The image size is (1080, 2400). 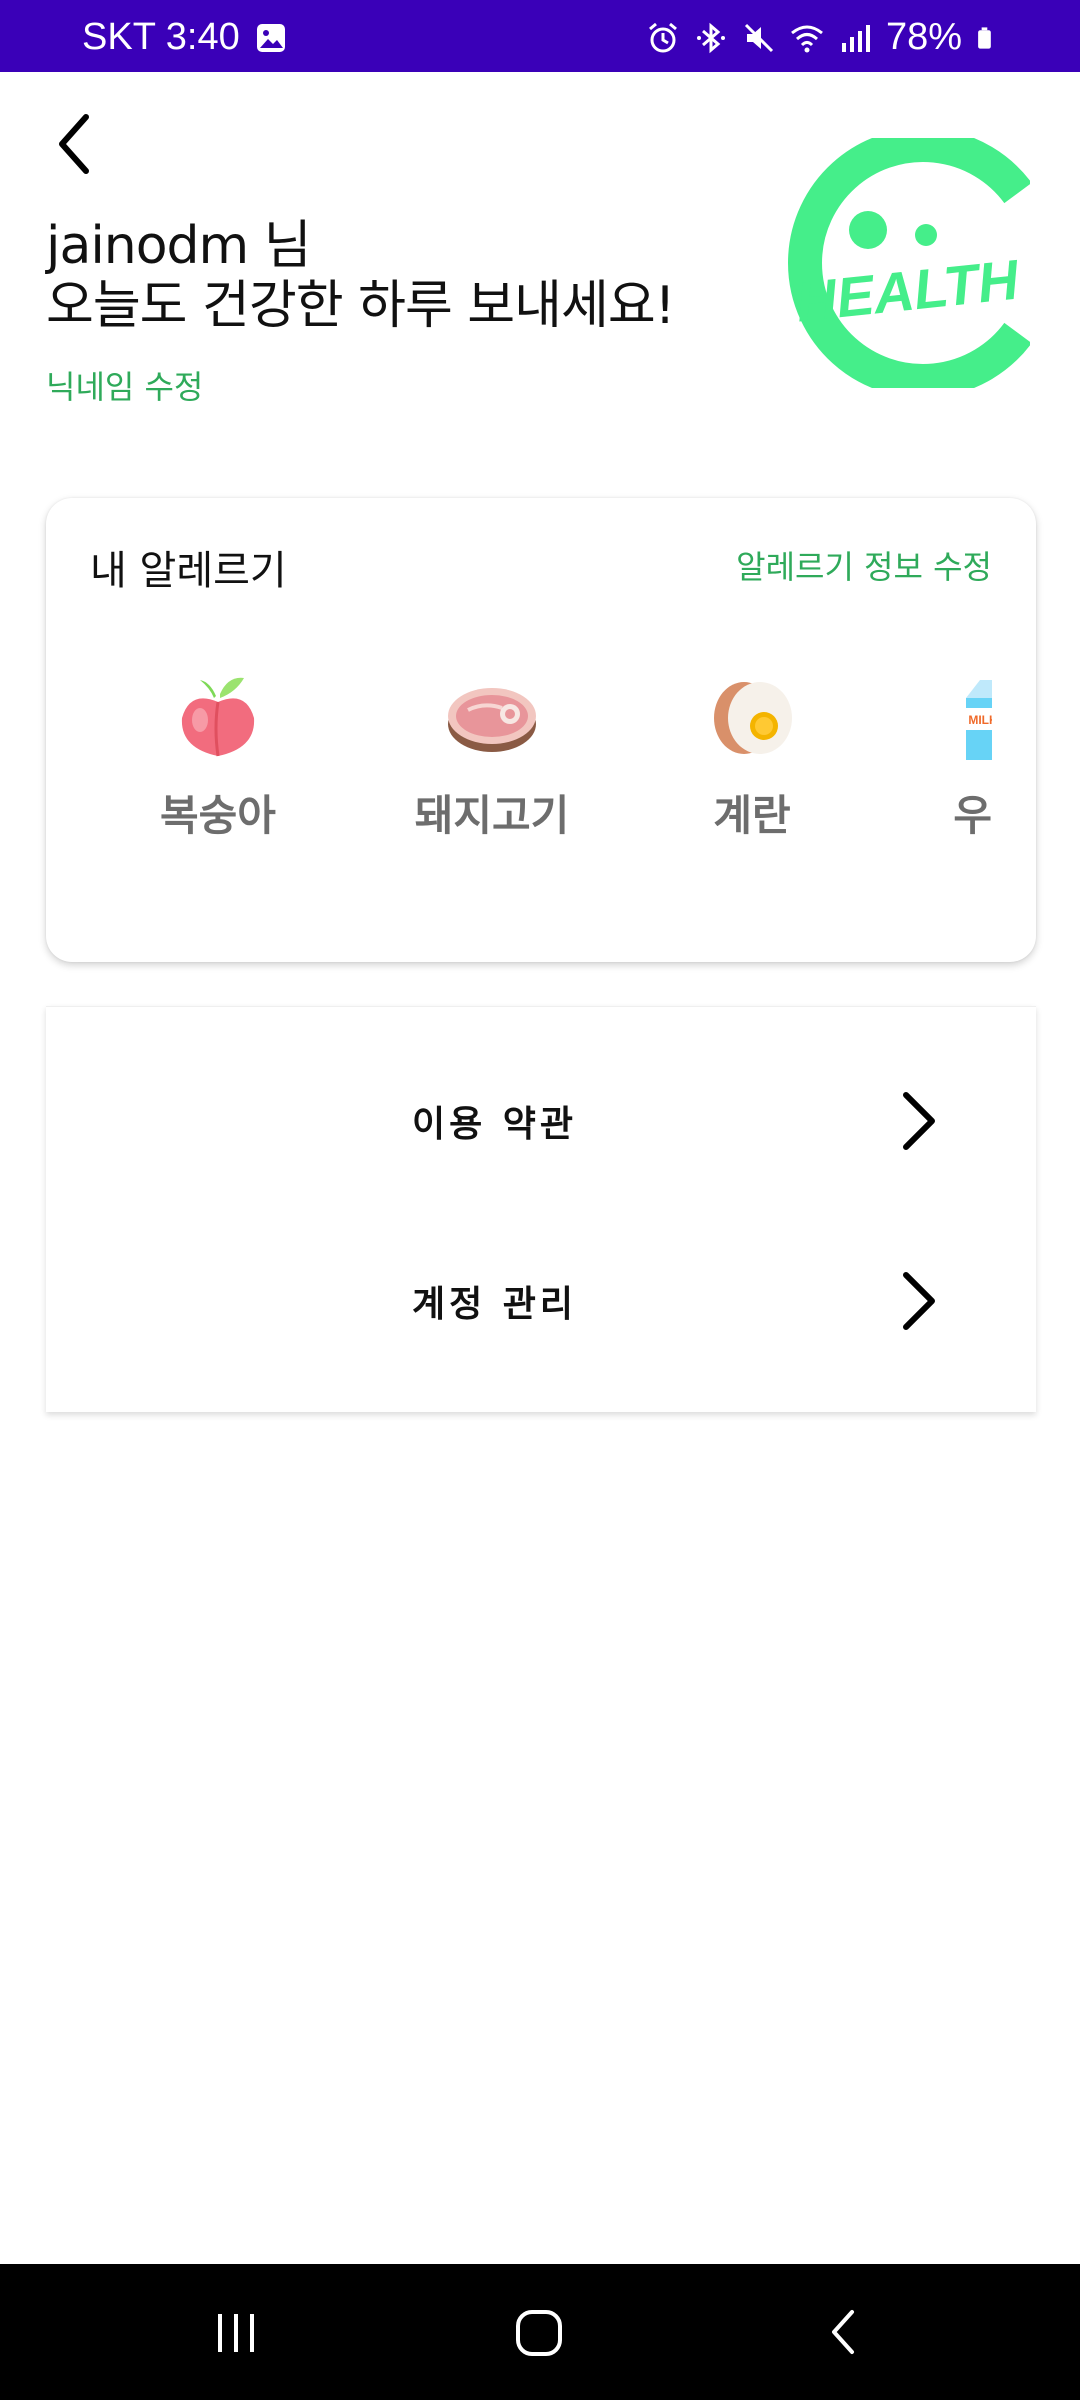 What do you see at coordinates (807, 38) in the screenshot?
I see `wifi-icon` at bounding box center [807, 38].